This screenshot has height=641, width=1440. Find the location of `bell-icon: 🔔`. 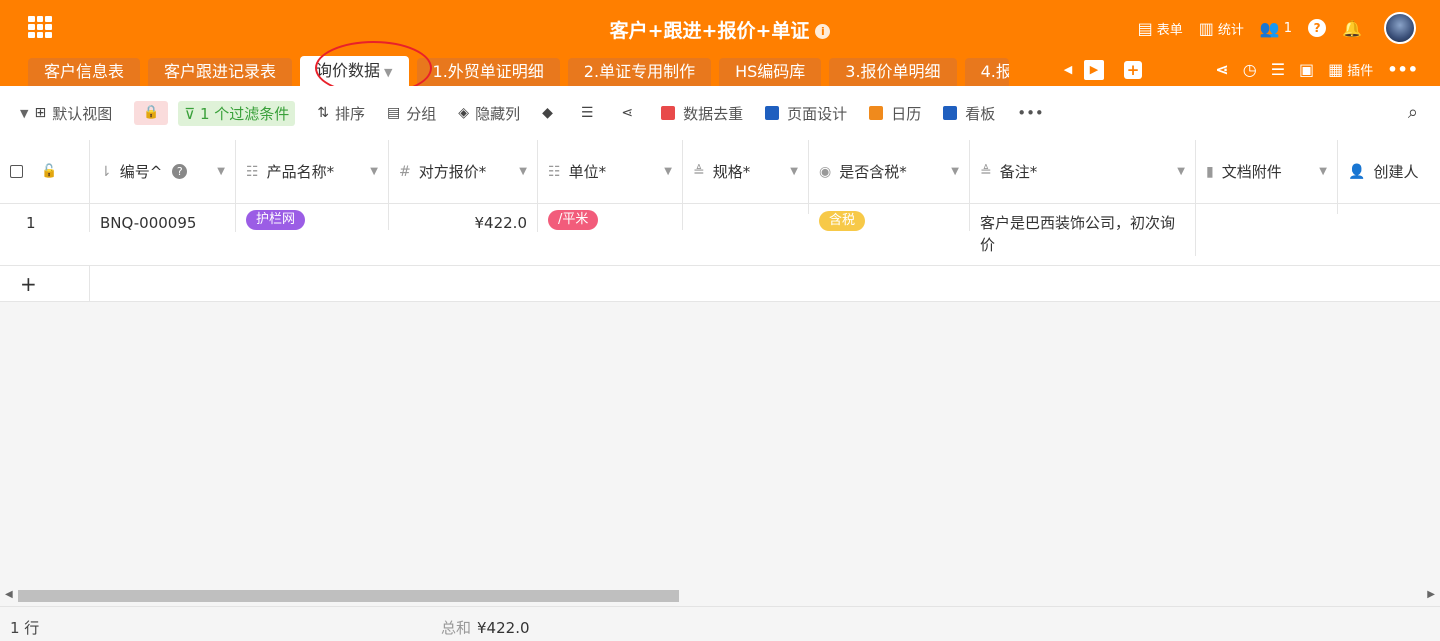

bell-icon: 🔔 is located at coordinates (1352, 28).